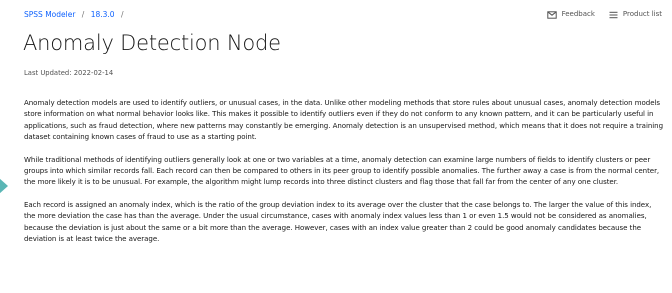 The width and height of the screenshot is (672, 293). Describe the element at coordinates (604, 14) in the screenshot. I see `top-actions: Feedback Product list` at that location.